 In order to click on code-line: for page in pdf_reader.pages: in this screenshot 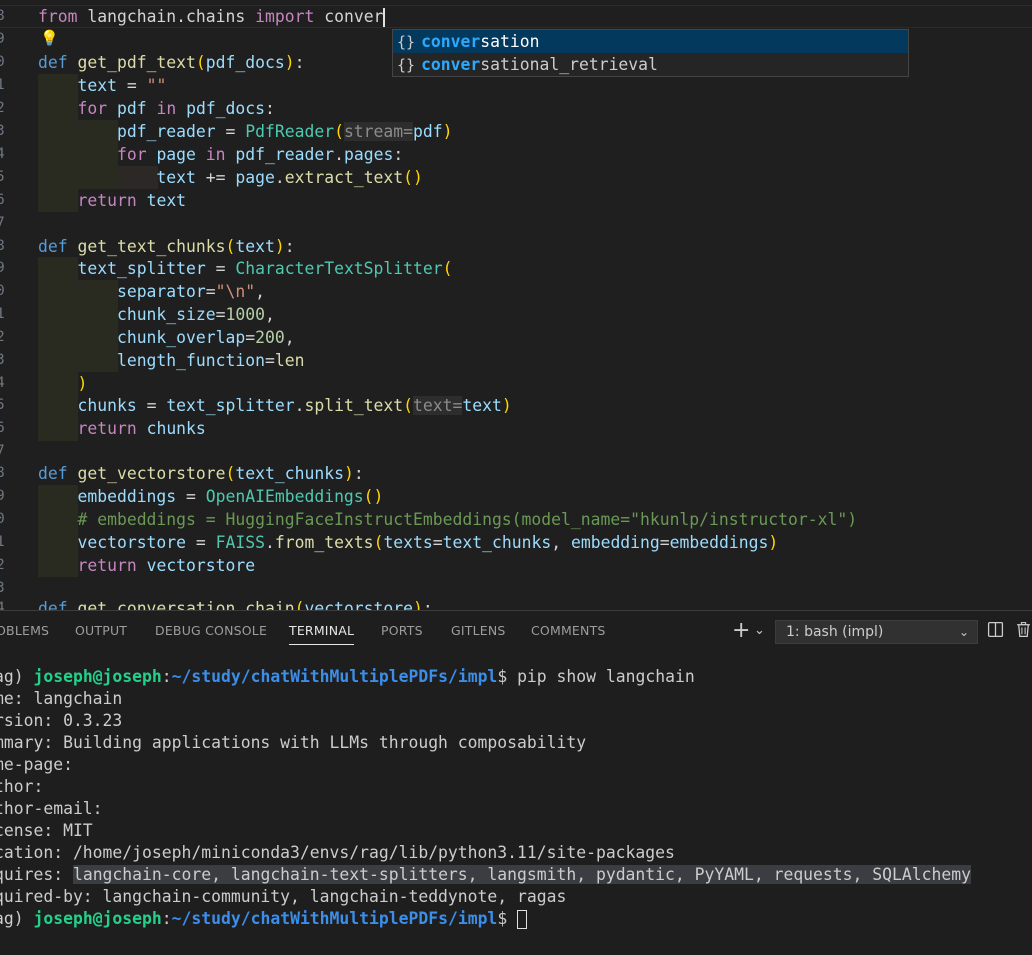, I will do `click(220, 154)`.